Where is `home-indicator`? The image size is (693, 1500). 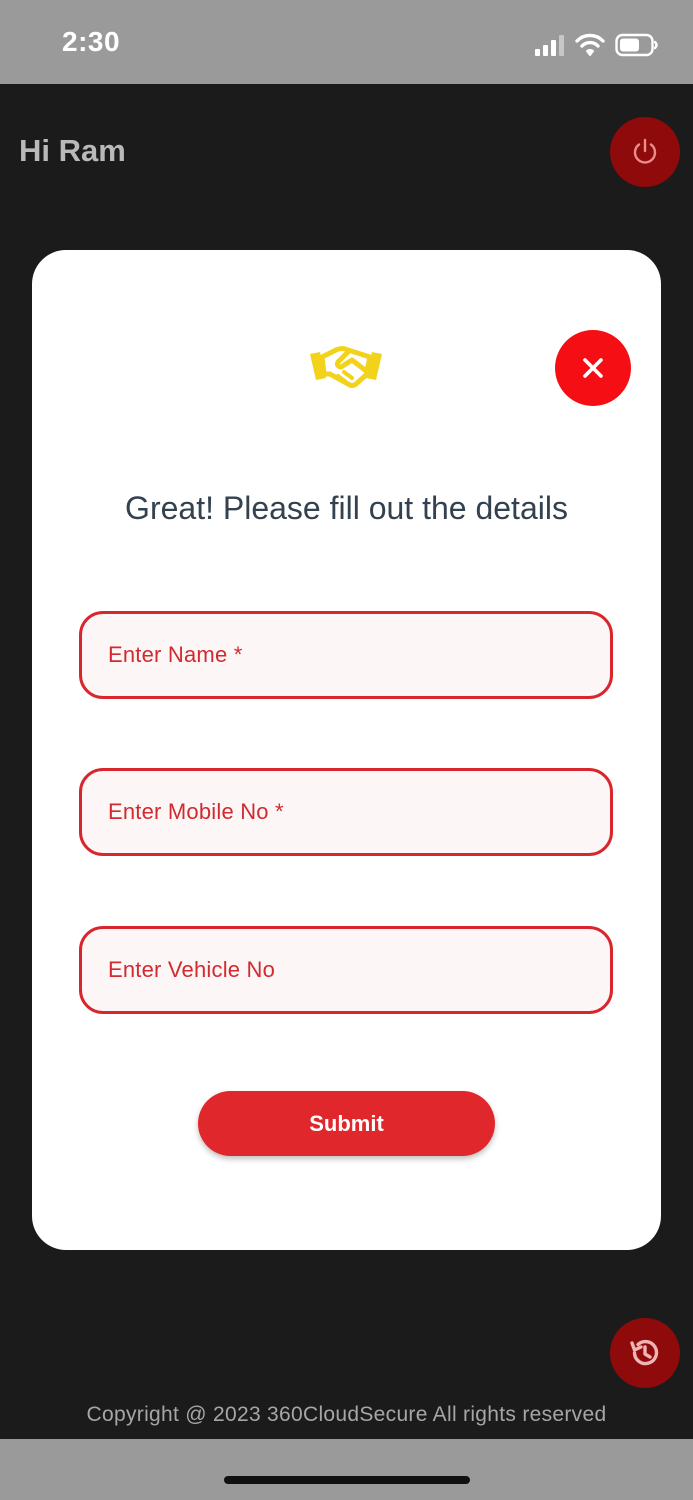
home-indicator is located at coordinates (347, 1480).